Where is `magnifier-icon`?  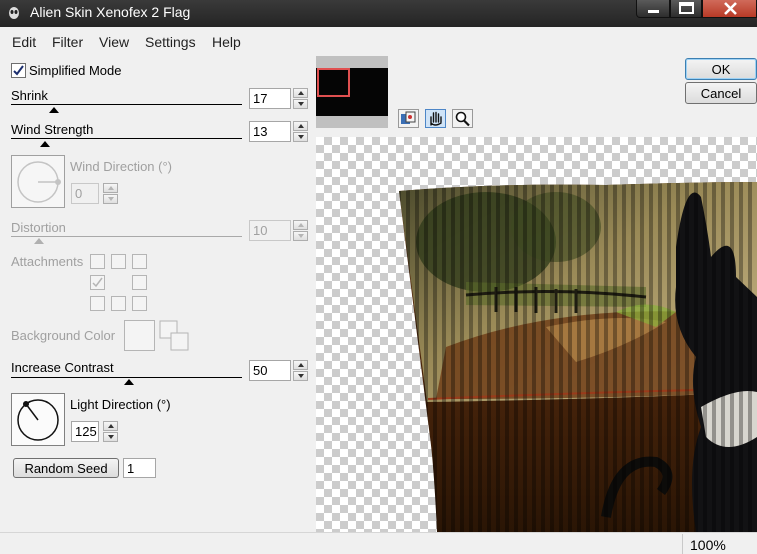
magnifier-icon is located at coordinates (462, 119).